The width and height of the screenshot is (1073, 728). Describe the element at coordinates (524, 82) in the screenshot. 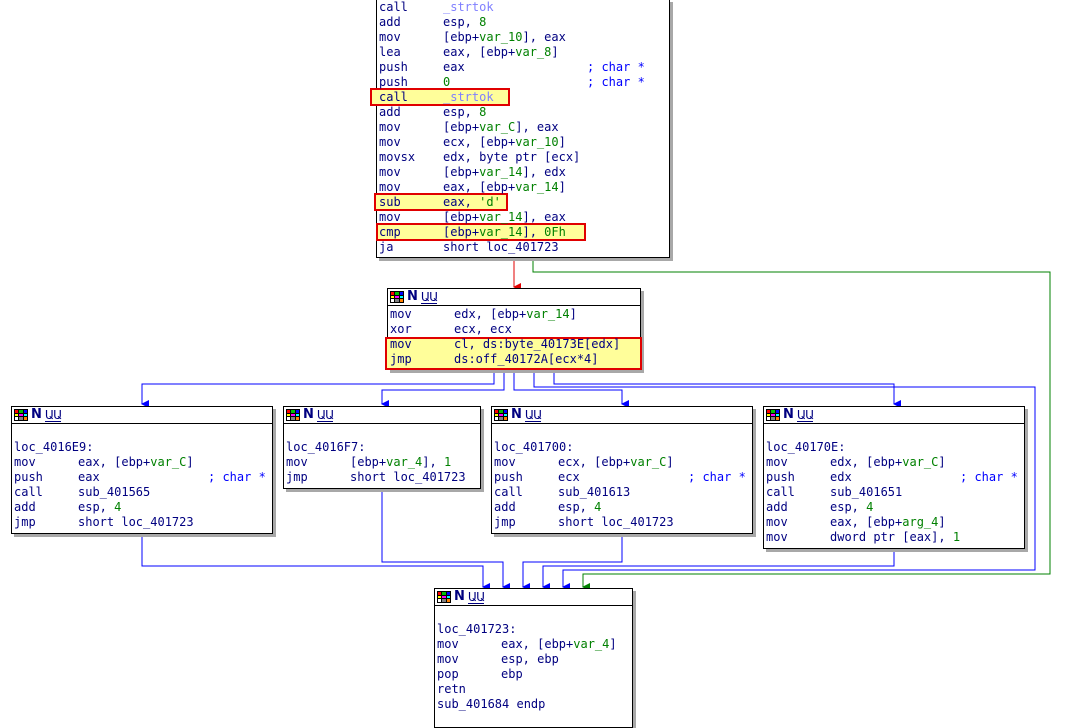

I see `instruction-line: push 0 ; char *` at that location.